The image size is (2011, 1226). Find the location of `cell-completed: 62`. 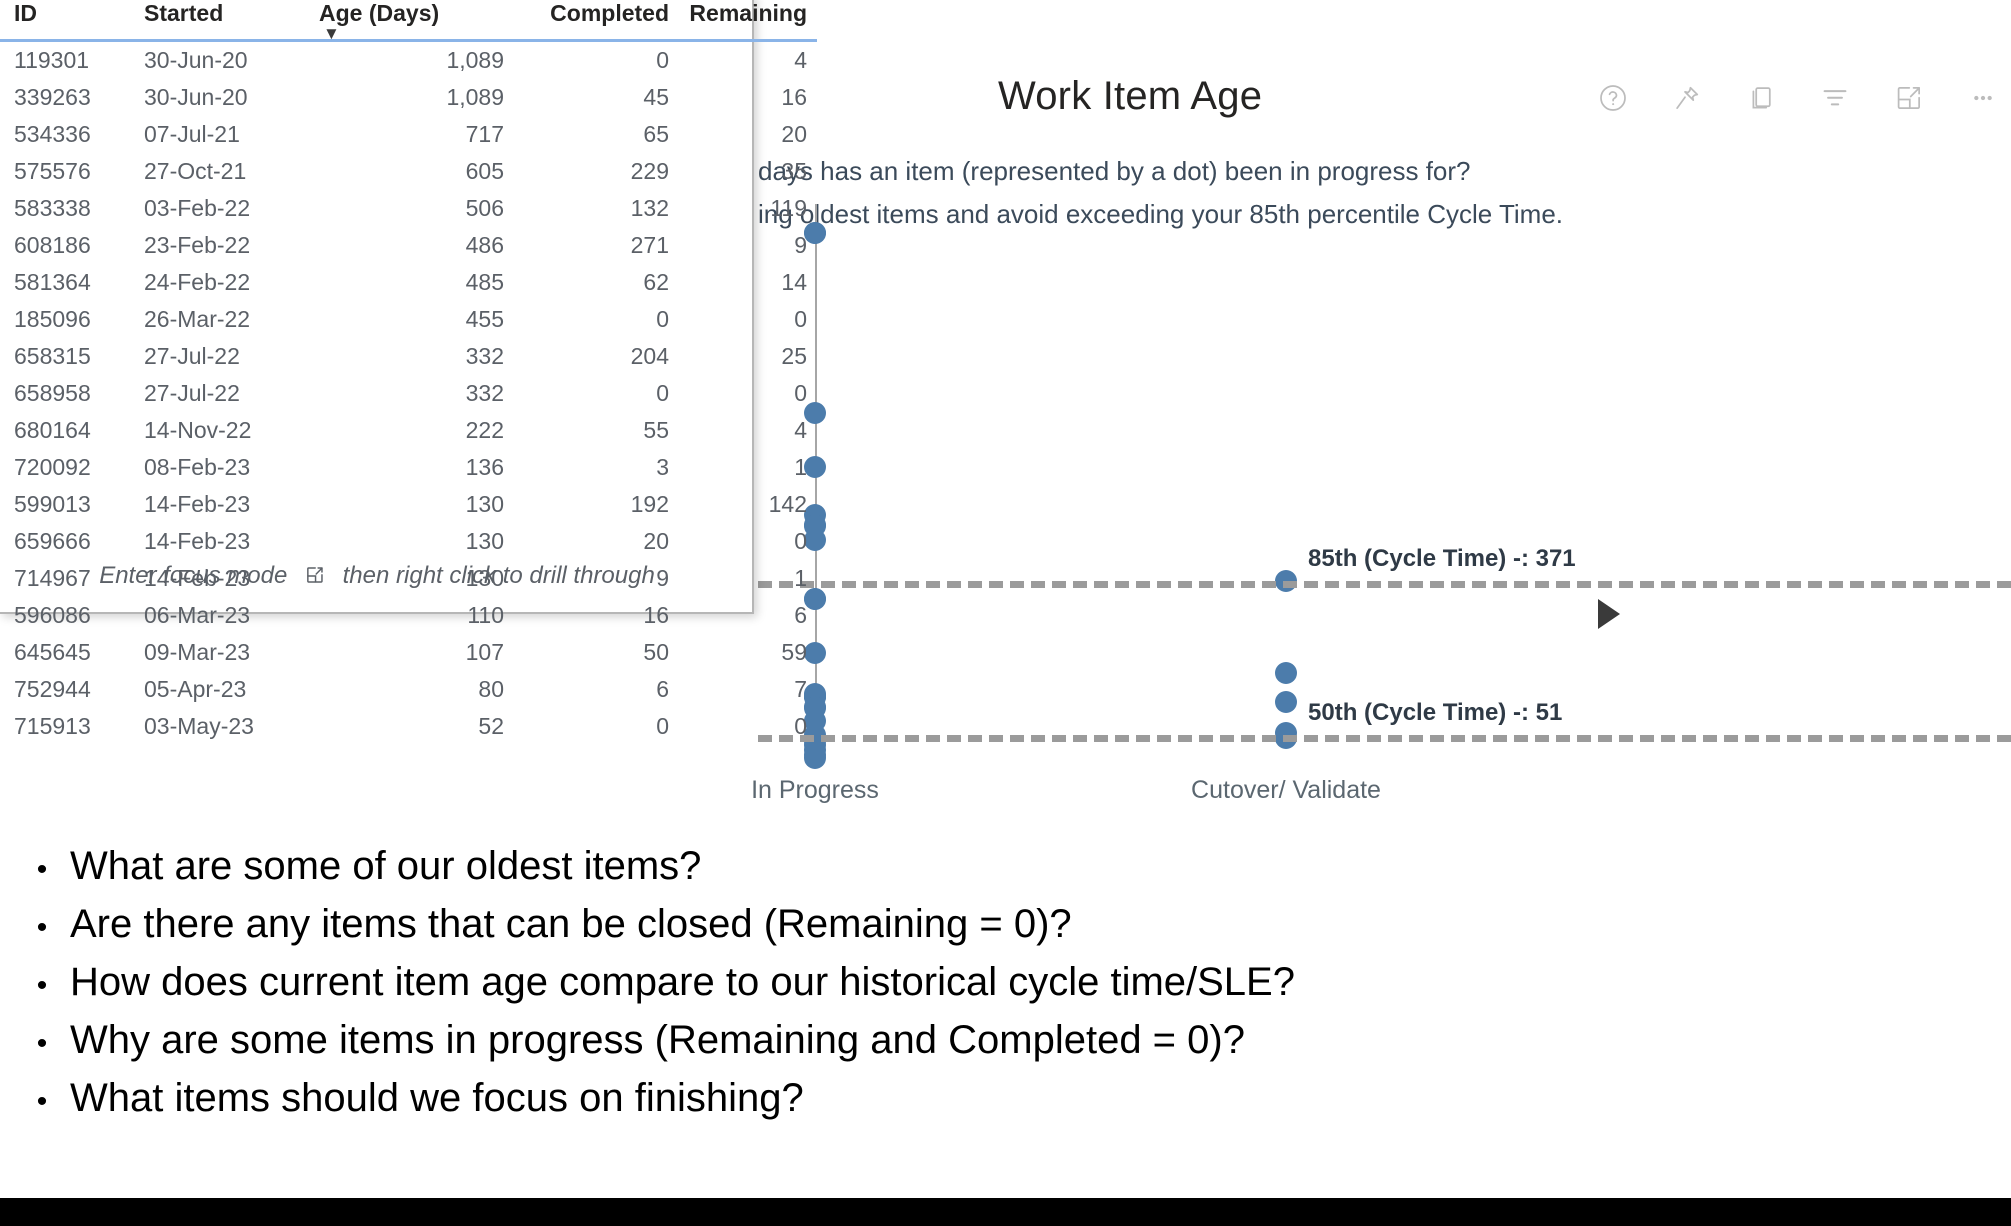

cell-completed: 62 is located at coordinates (656, 282).